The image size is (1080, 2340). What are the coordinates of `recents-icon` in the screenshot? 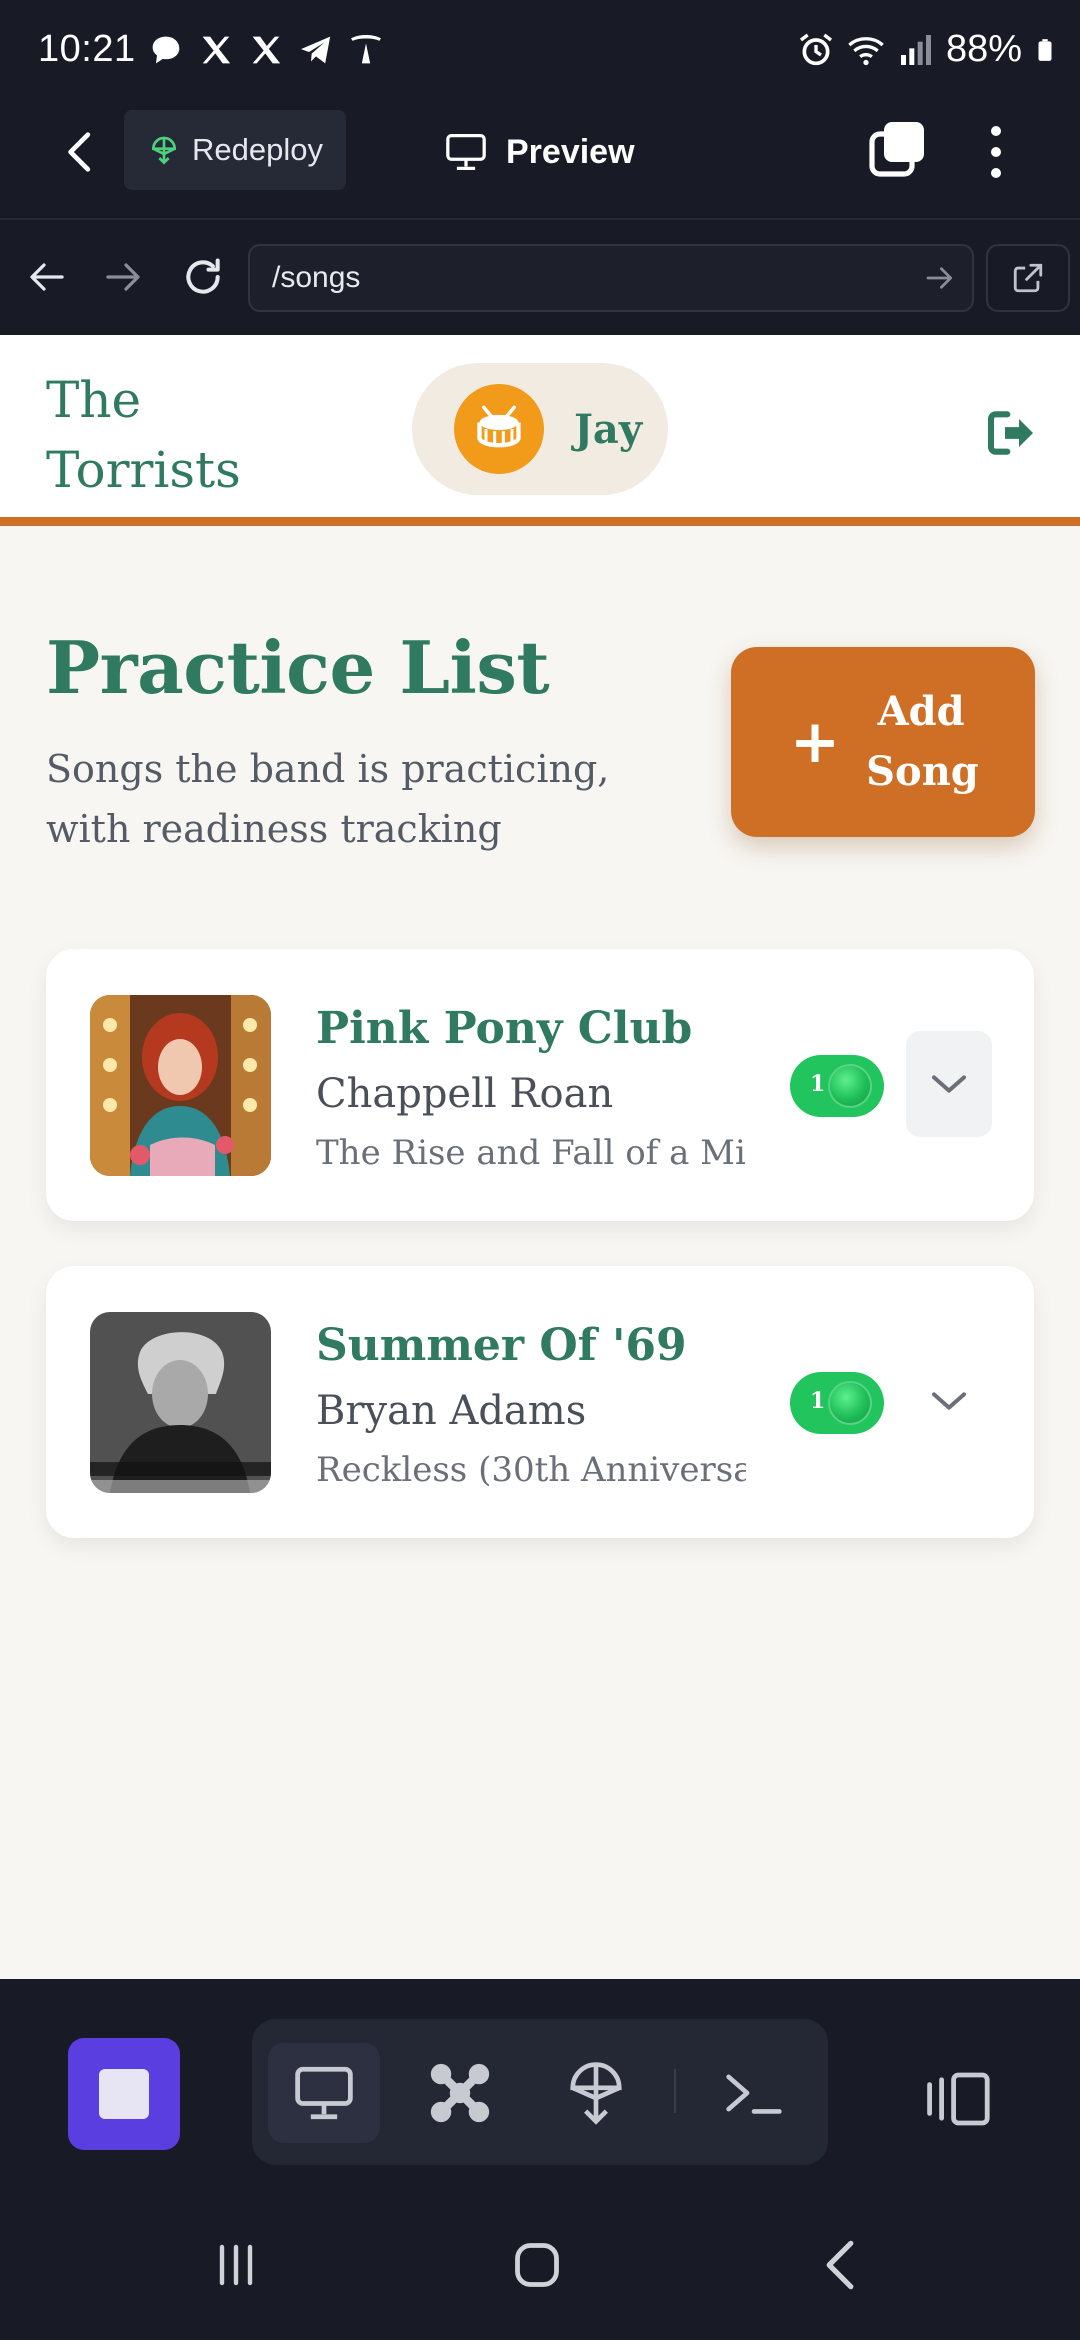 It's located at (236, 2265).